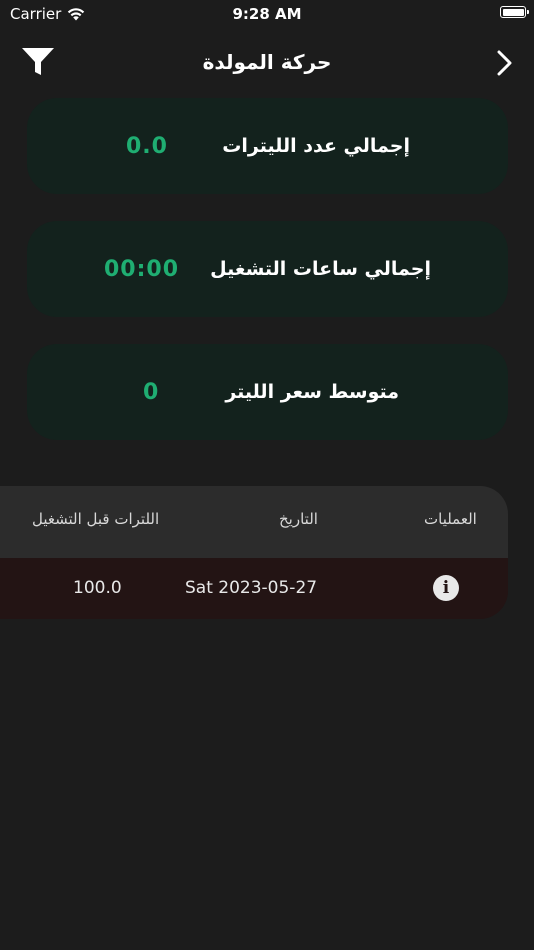 This screenshot has height=950, width=534. What do you see at coordinates (514, 12) in the screenshot?
I see `battery-icon` at bounding box center [514, 12].